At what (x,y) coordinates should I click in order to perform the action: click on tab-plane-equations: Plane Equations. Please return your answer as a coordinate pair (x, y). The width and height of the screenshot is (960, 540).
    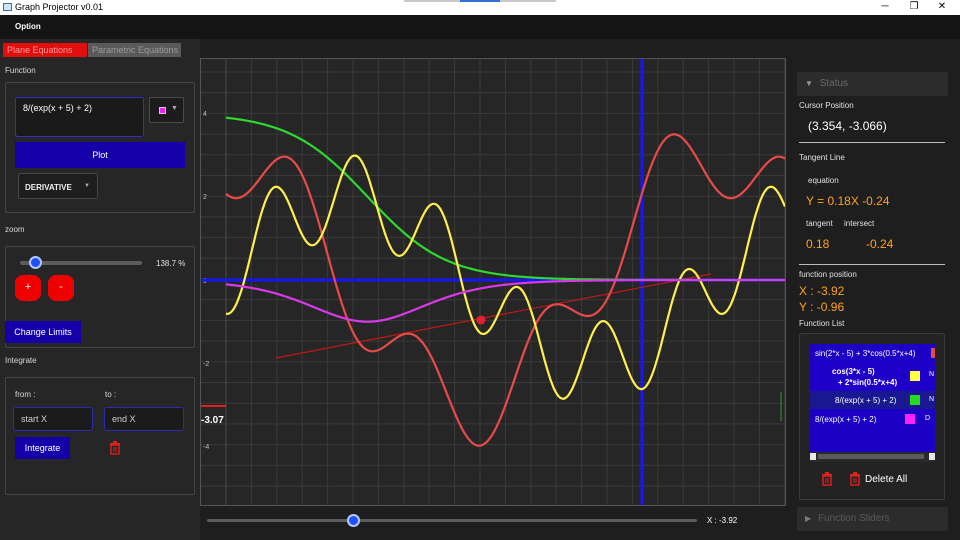
    Looking at the image, I should click on (45, 50).